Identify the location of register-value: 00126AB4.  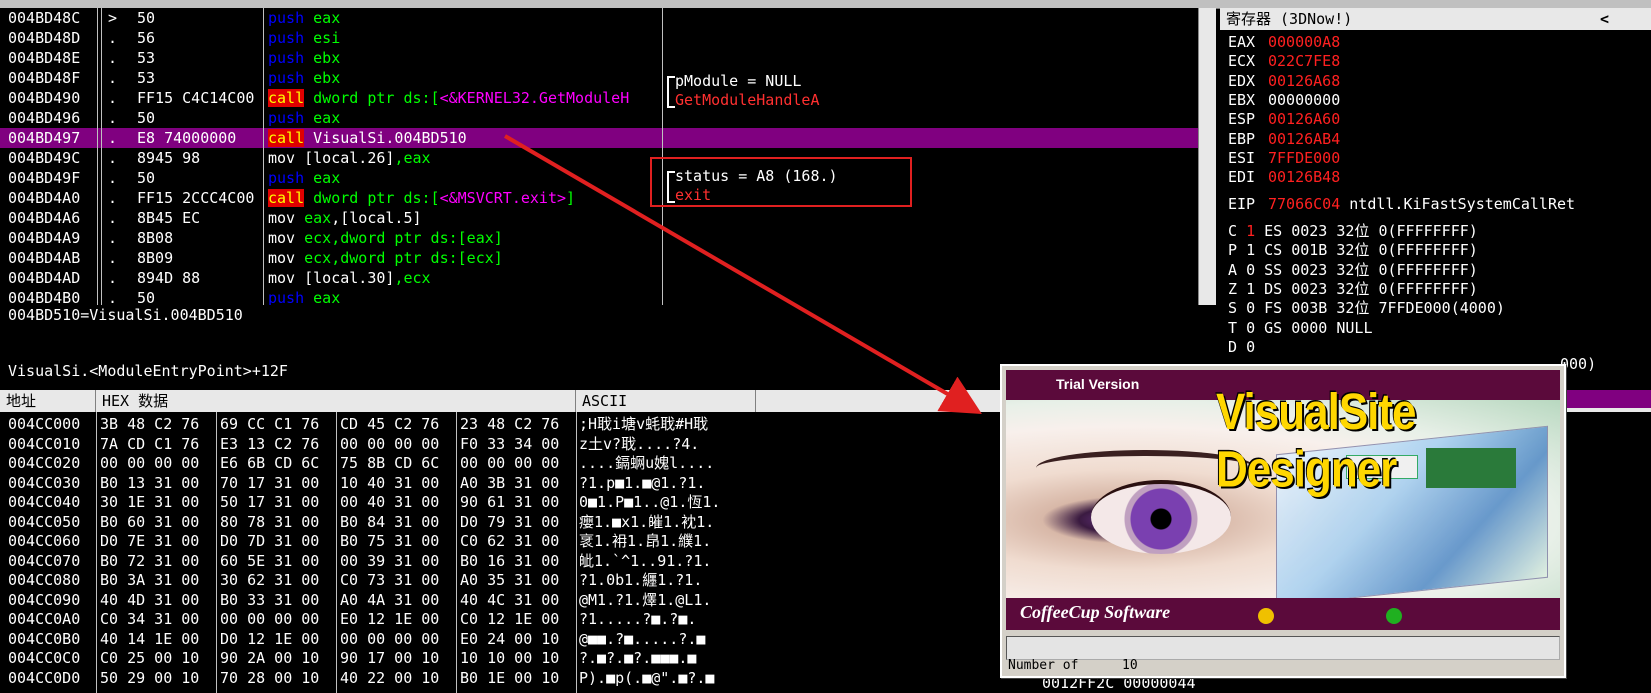
(1304, 138).